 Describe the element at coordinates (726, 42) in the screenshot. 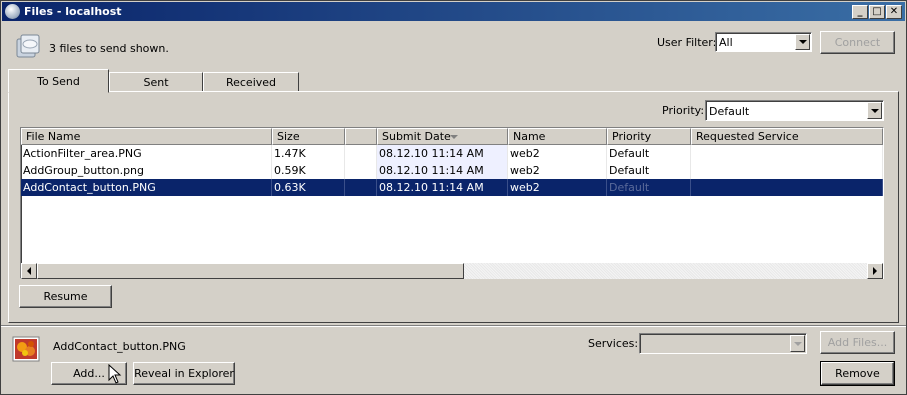

I see `user-filter-value: All` at that location.